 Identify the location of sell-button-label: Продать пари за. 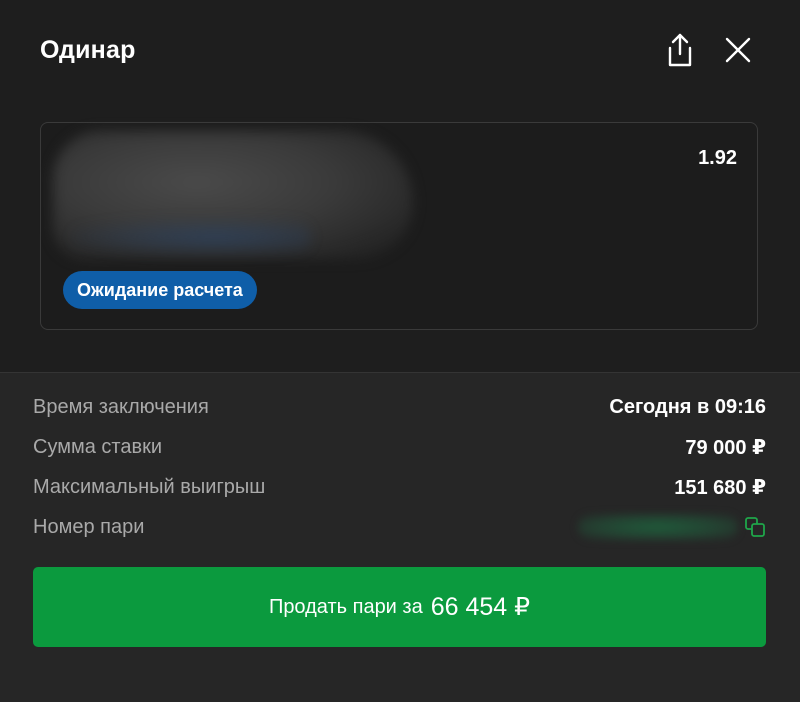
(345, 606).